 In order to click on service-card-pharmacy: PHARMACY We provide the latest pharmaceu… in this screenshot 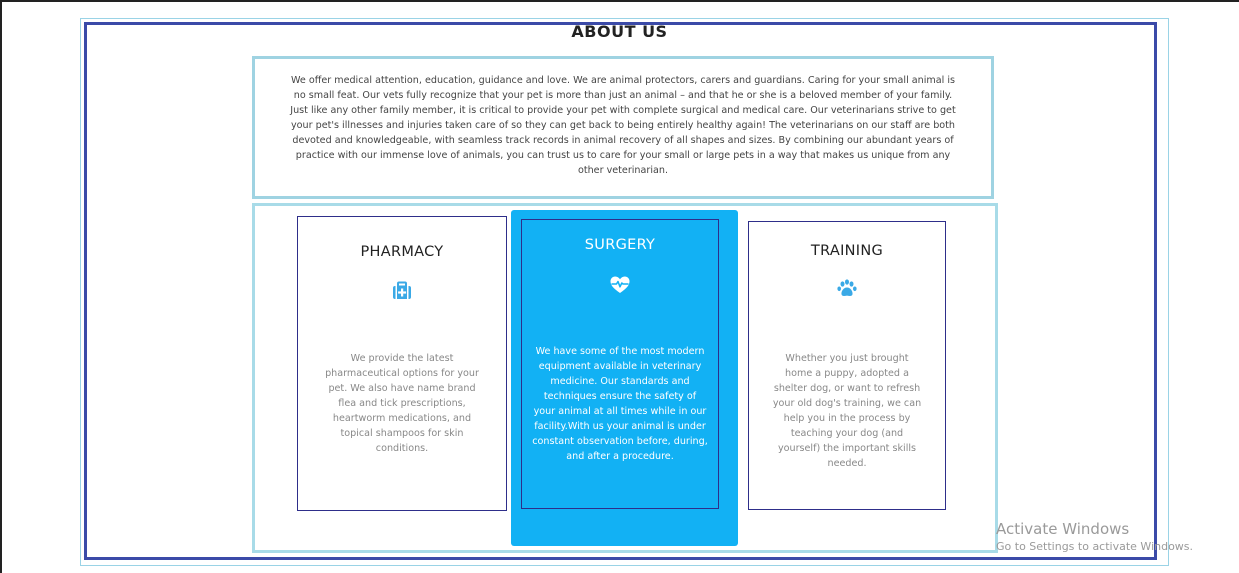, I will do `click(402, 363)`.